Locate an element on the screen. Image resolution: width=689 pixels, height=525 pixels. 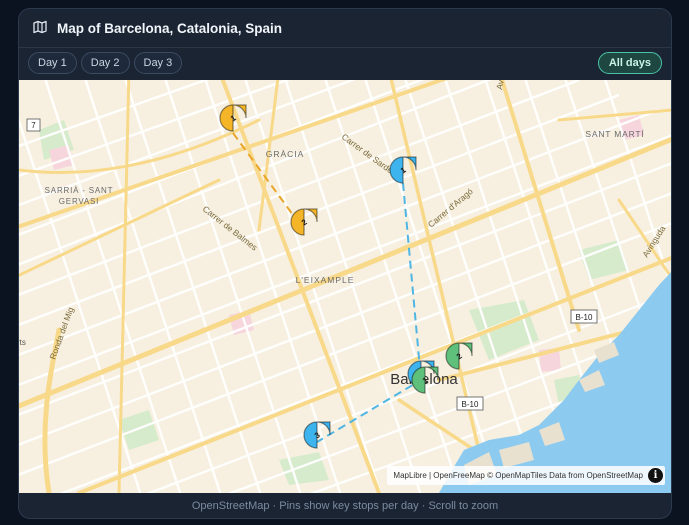
map-icon is located at coordinates (41, 28).